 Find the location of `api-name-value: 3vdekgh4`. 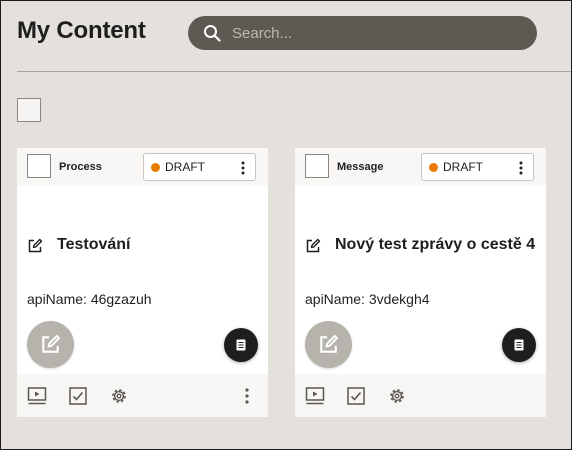

api-name-value: 3vdekgh4 is located at coordinates (399, 299).